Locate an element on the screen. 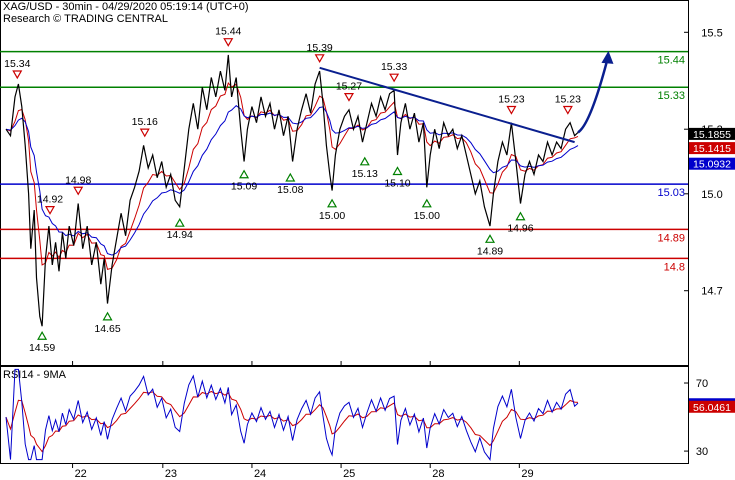 The width and height of the screenshot is (735, 480). swing-low-label: 14.65 is located at coordinates (107, 329).